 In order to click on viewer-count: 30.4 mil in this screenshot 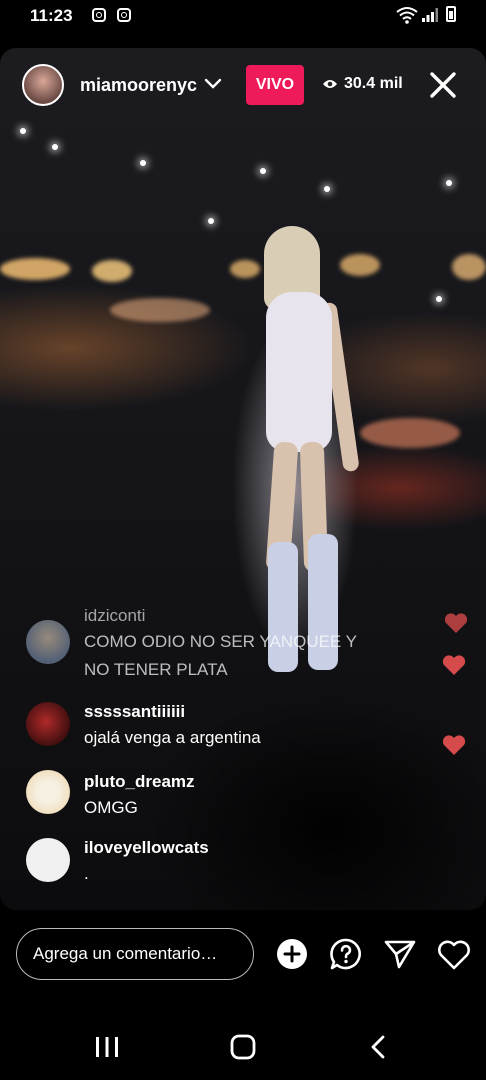, I will do `click(362, 84)`.